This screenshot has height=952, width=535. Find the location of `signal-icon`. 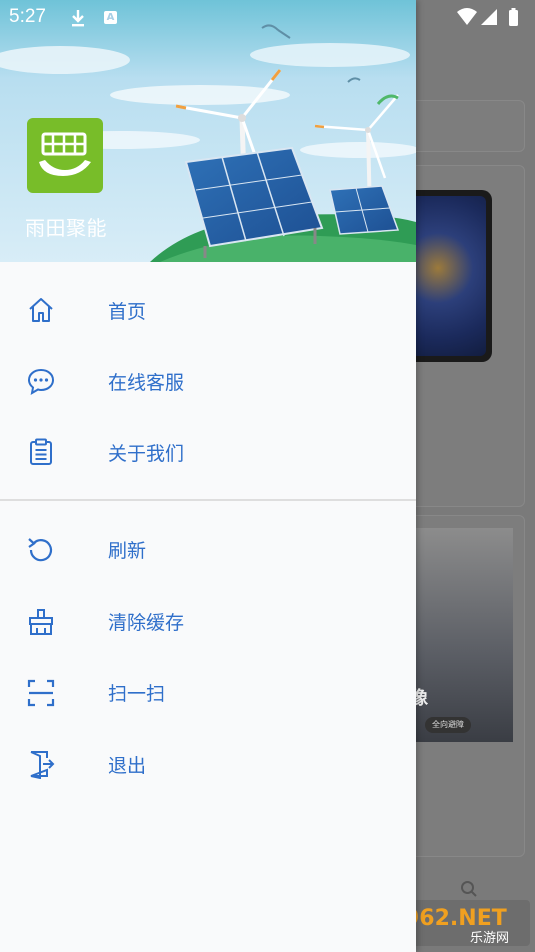

signal-icon is located at coordinates (489, 17).